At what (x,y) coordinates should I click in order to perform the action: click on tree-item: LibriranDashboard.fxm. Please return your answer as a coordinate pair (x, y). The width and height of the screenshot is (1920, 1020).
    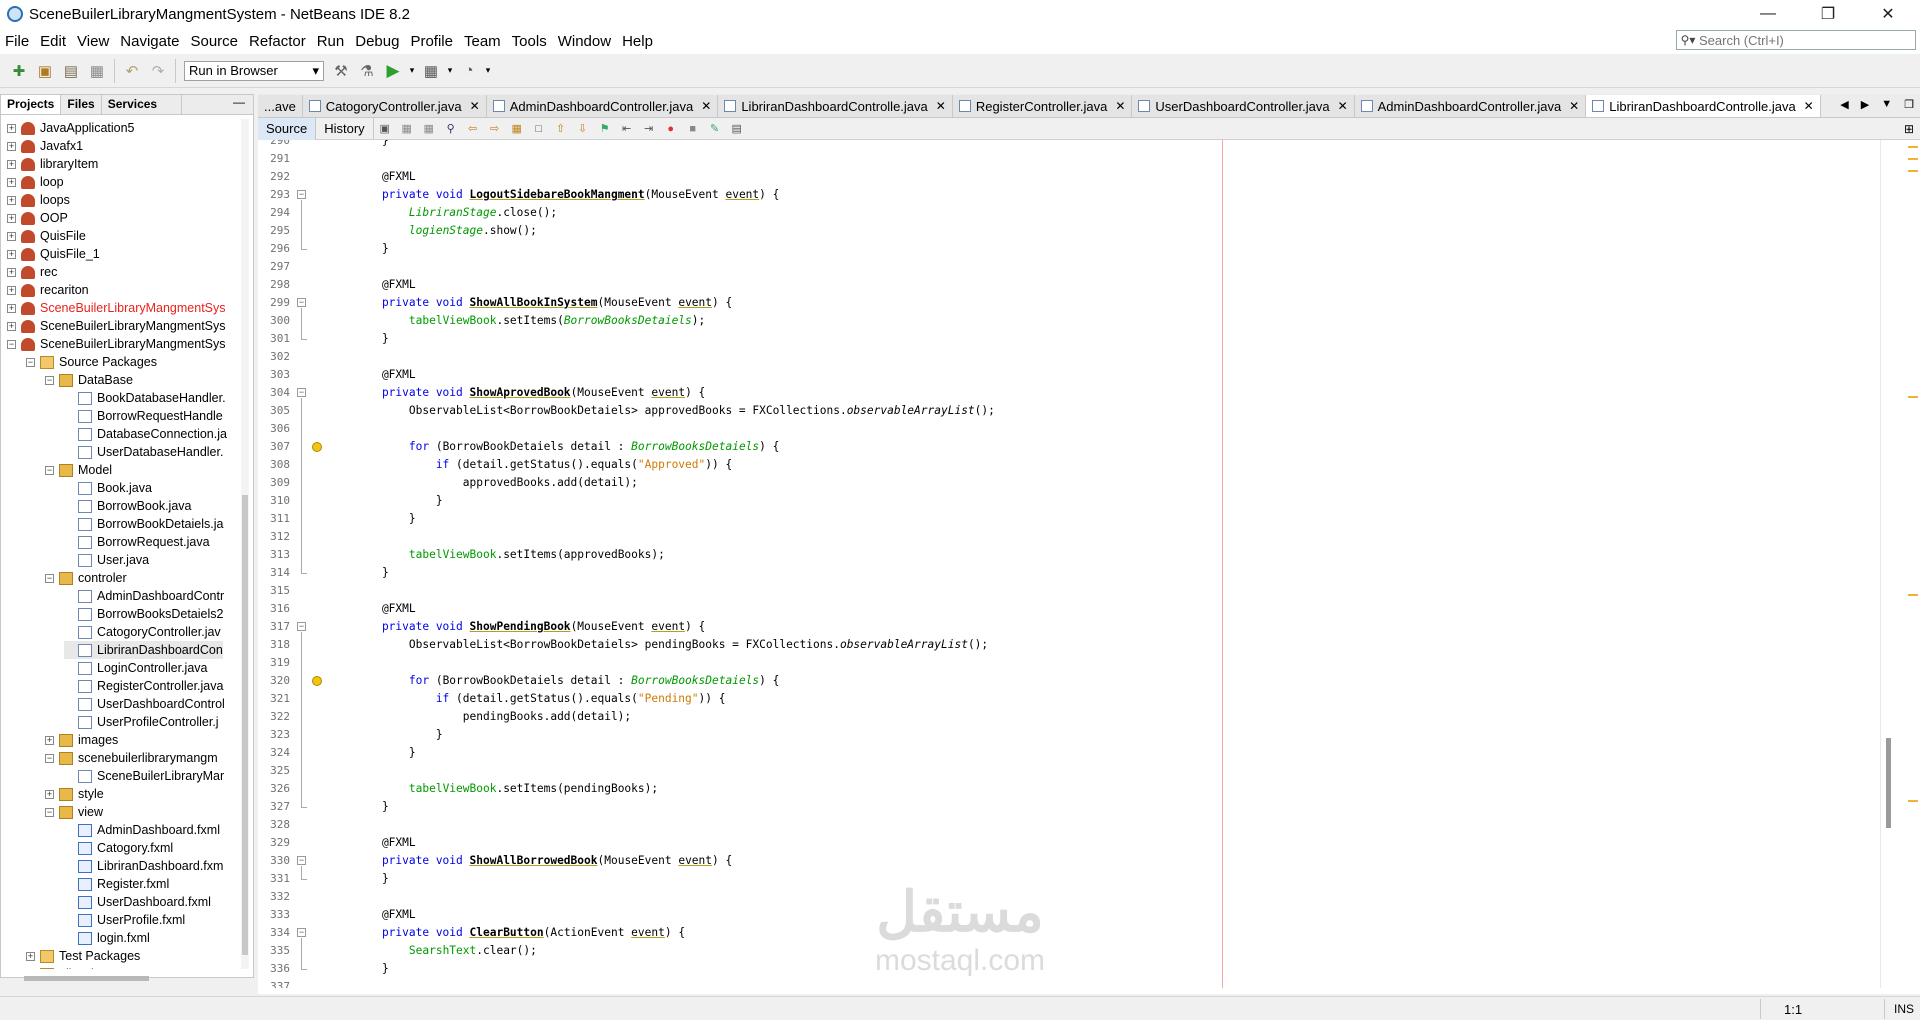
    Looking at the image, I should click on (143, 866).